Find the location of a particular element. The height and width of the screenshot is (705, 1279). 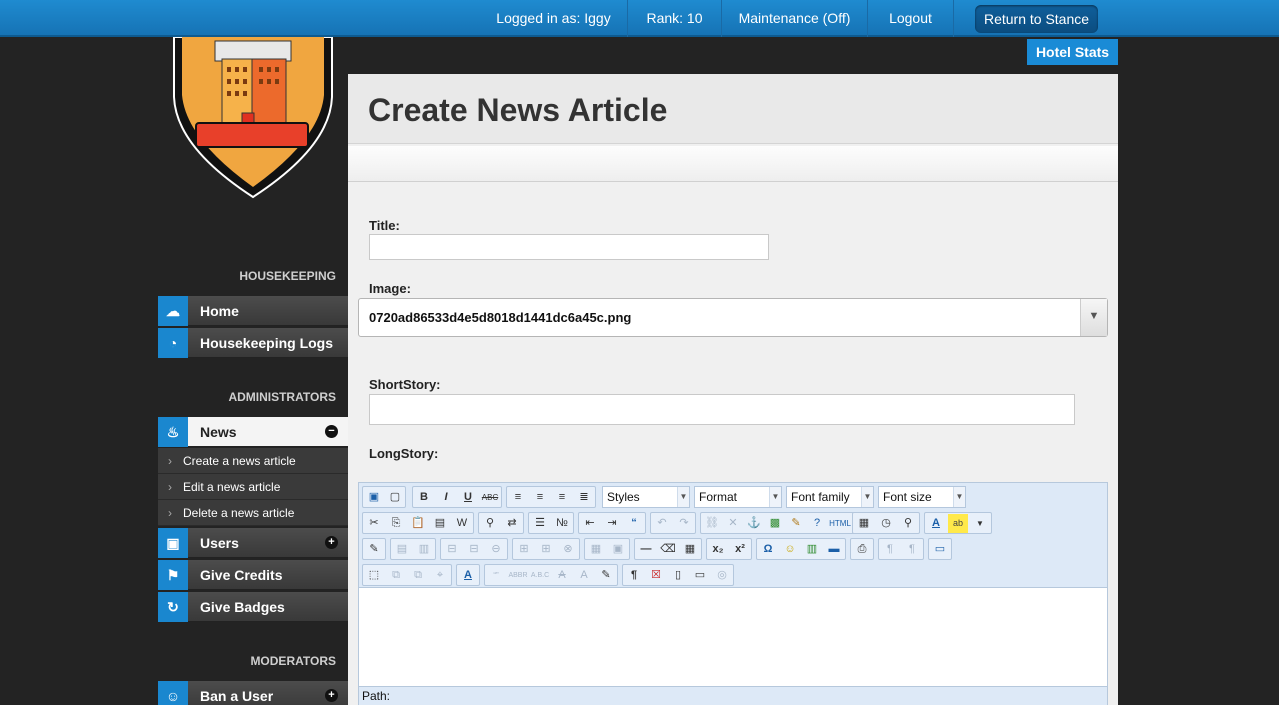

sidebar-item-ban-user: ☺ Ban a User + is located at coordinates (253, 693).